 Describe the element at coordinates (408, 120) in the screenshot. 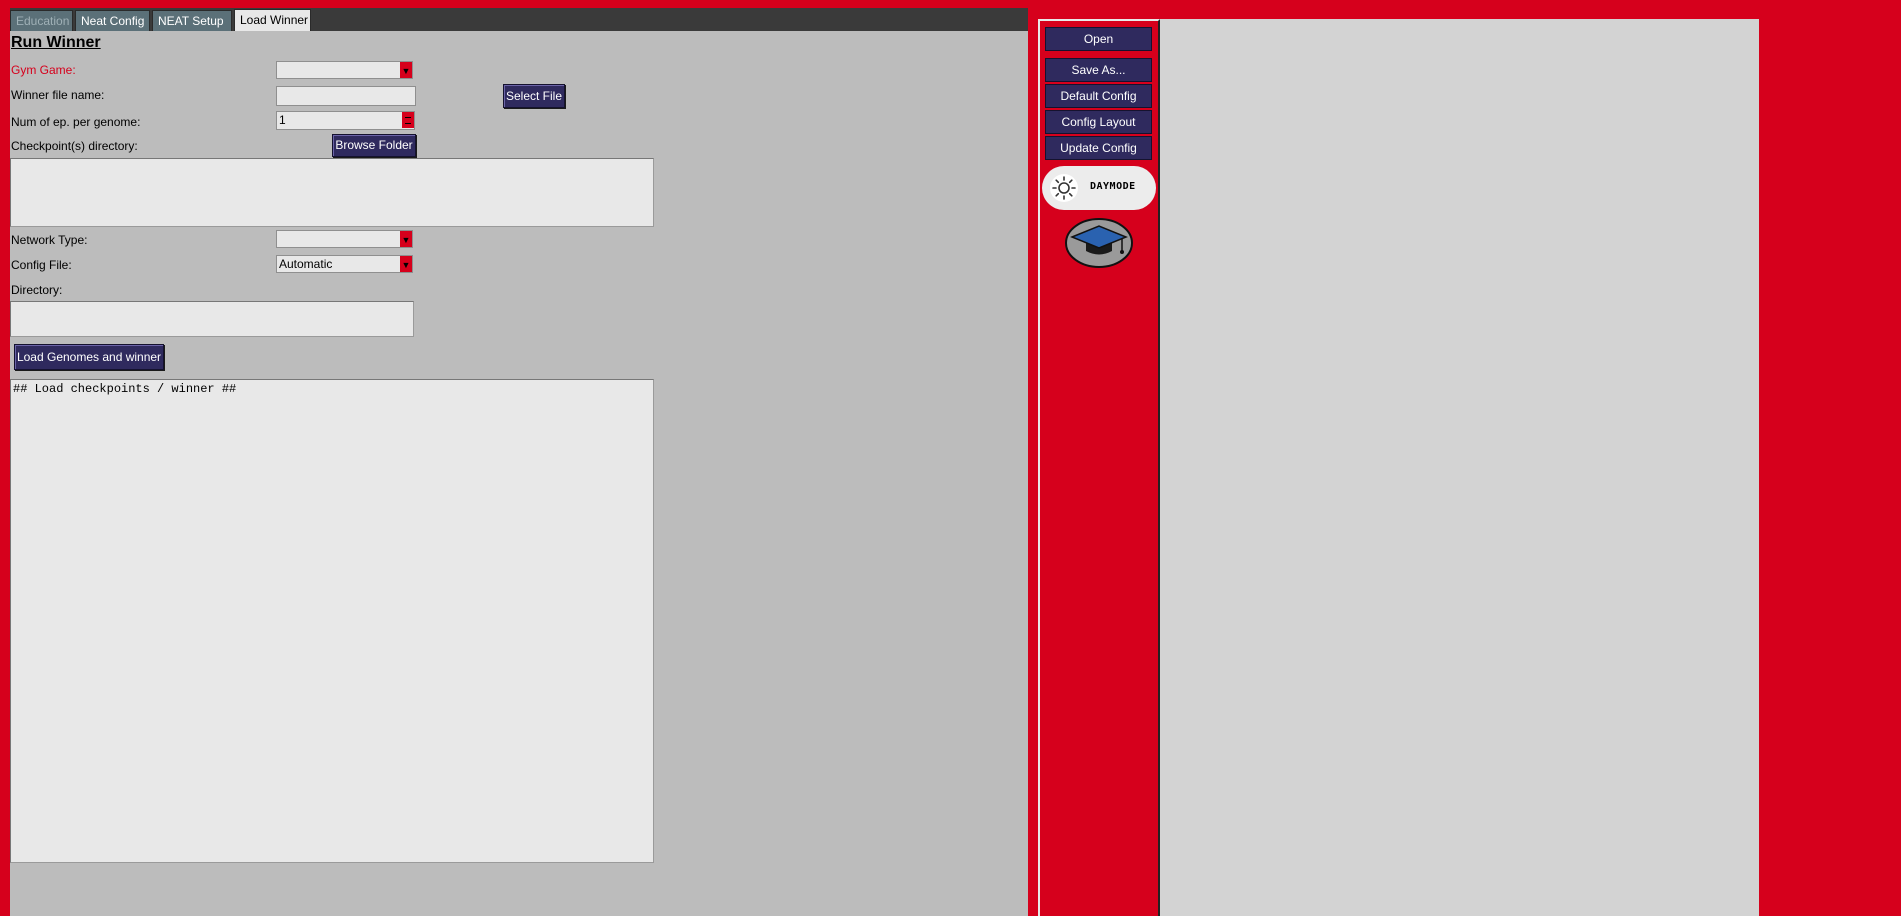

I see `spinner-arrows-icon` at that location.